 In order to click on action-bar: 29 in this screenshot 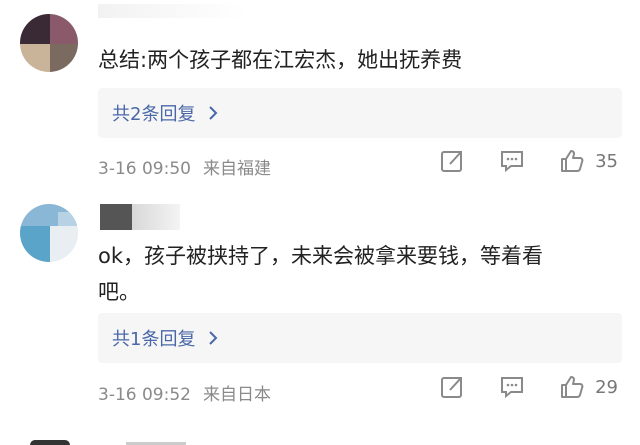, I will do `click(511, 387)`.